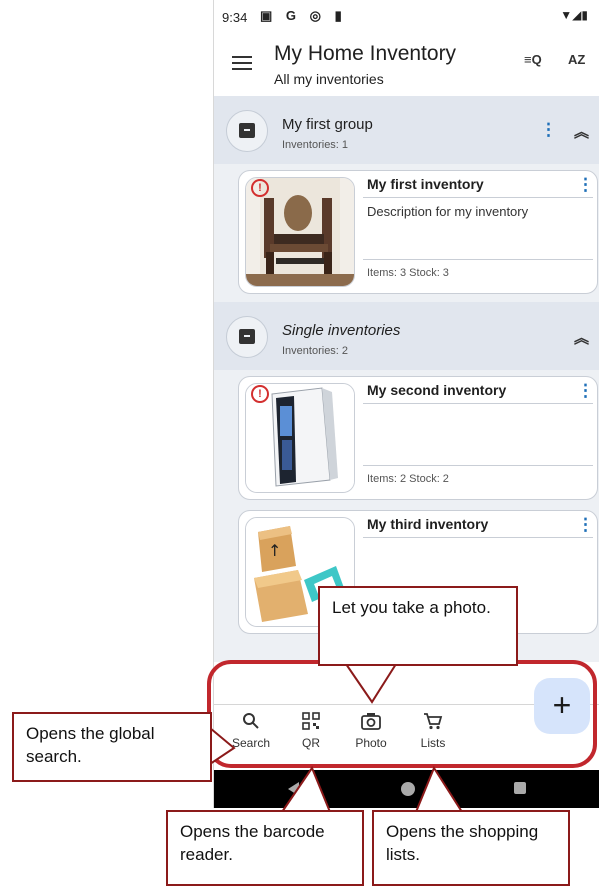  Describe the element at coordinates (471, 848) in the screenshot. I see `callout-lists: Opens the shopping lists.` at that location.